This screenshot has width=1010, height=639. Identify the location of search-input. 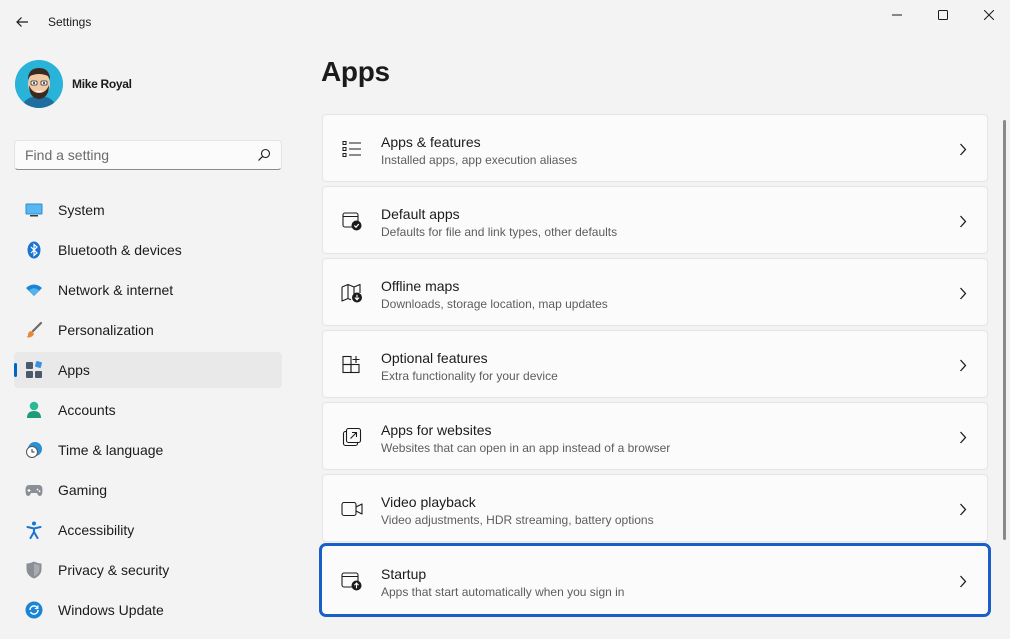
(133, 155).